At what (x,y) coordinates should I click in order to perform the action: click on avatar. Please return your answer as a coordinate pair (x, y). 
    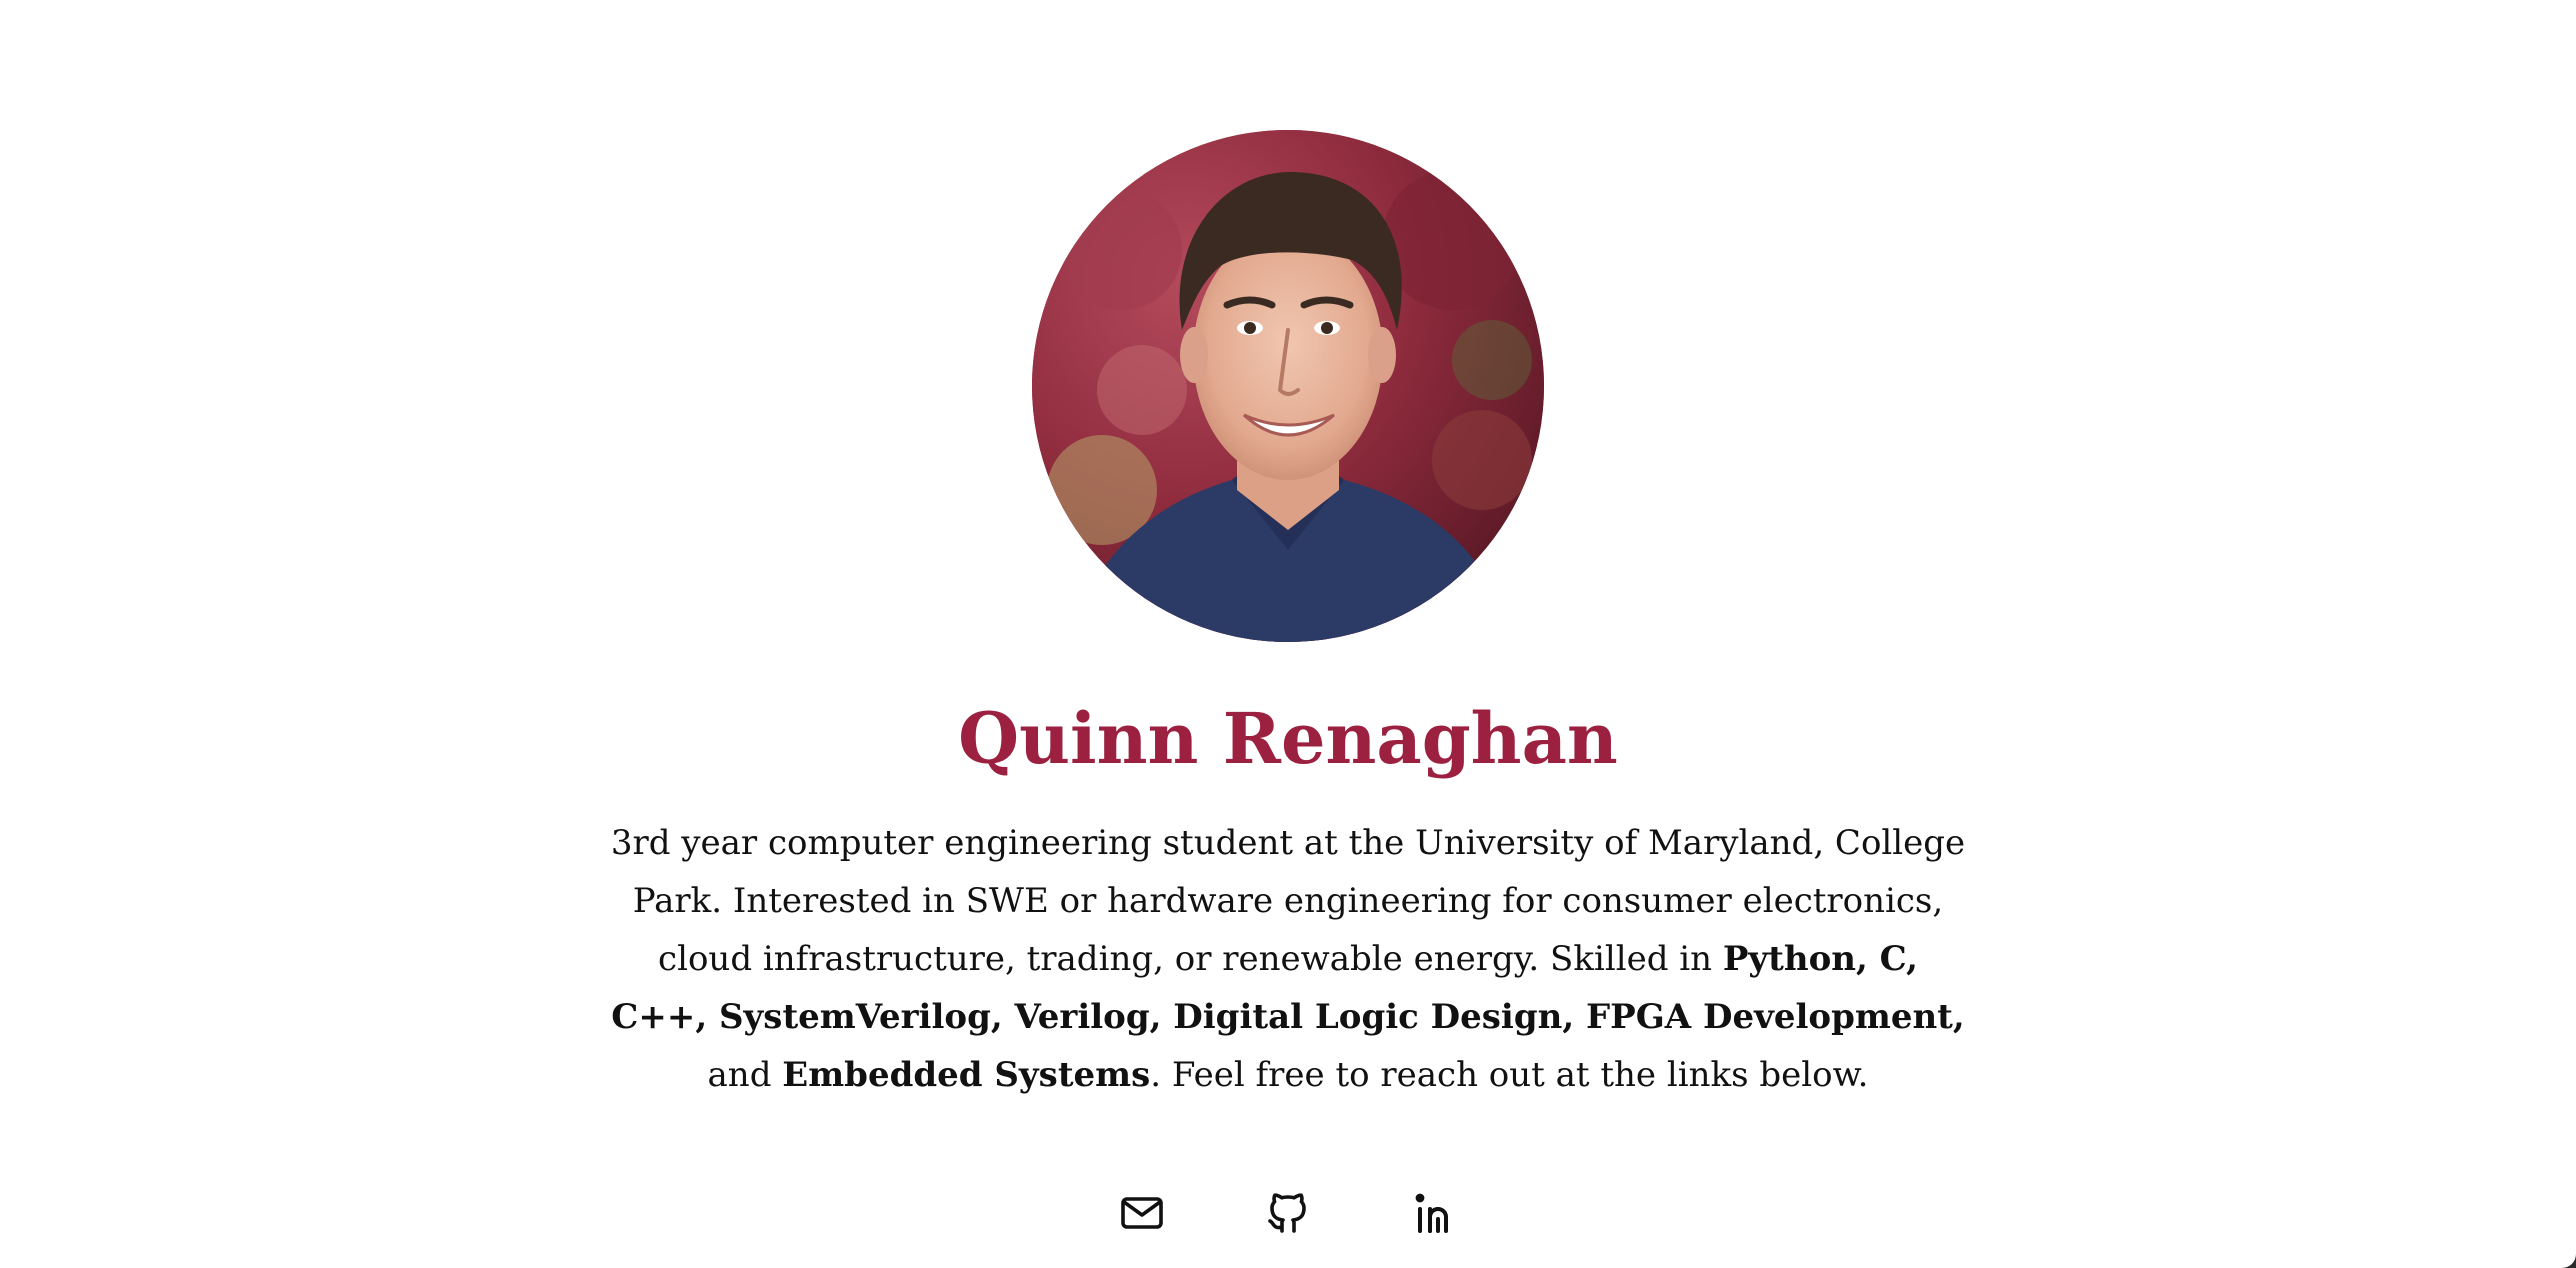
    Looking at the image, I should click on (1288, 386).